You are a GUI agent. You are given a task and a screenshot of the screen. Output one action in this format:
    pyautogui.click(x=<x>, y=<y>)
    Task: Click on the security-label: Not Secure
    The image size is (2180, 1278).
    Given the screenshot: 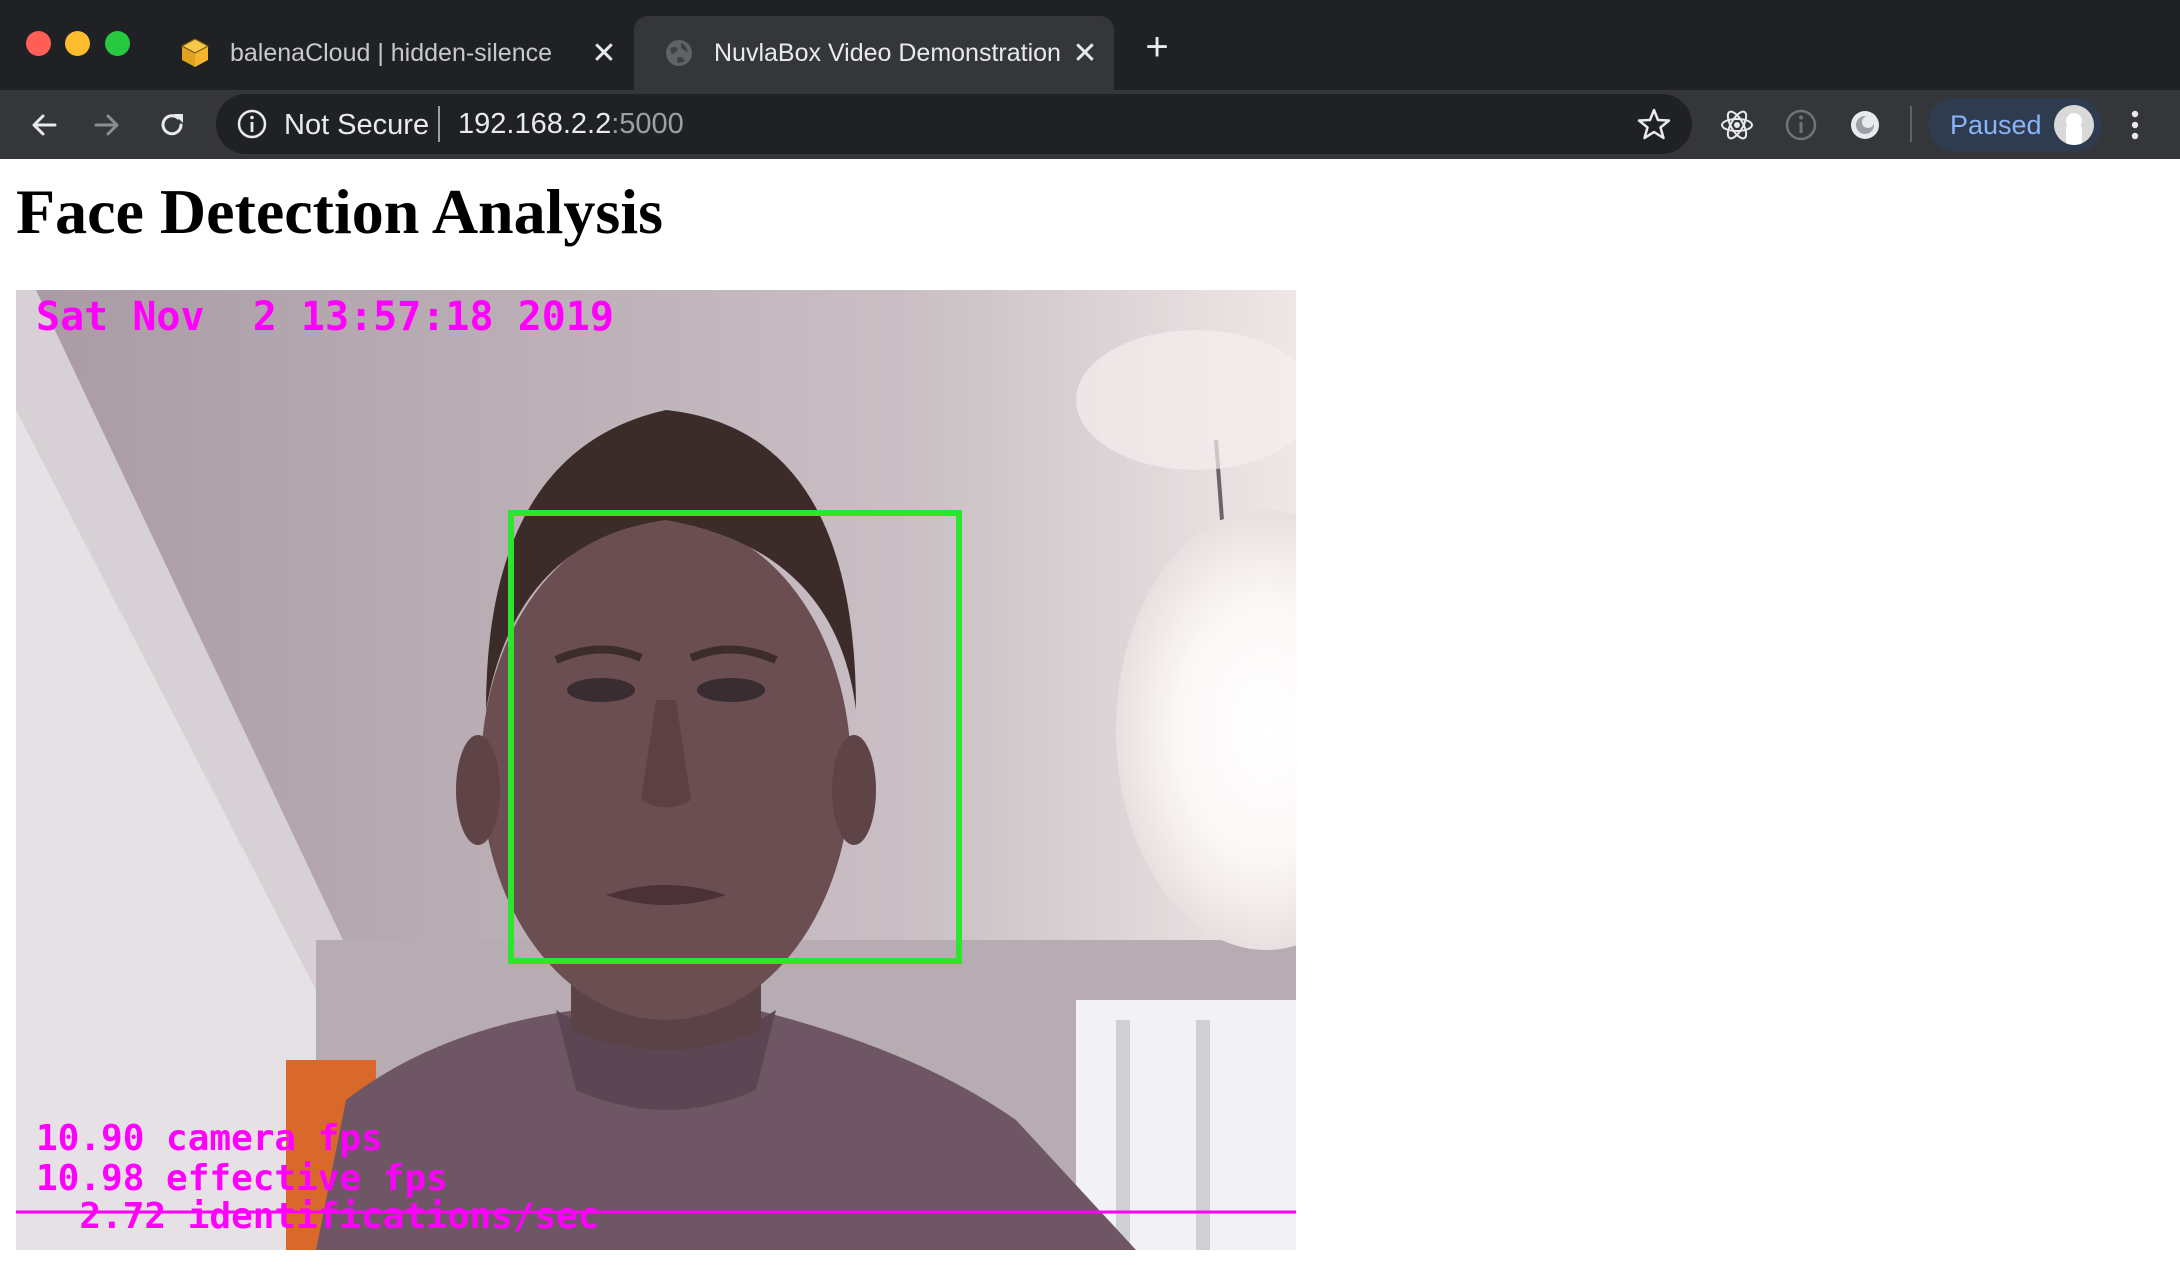 What is the action you would take?
    pyautogui.click(x=357, y=125)
    